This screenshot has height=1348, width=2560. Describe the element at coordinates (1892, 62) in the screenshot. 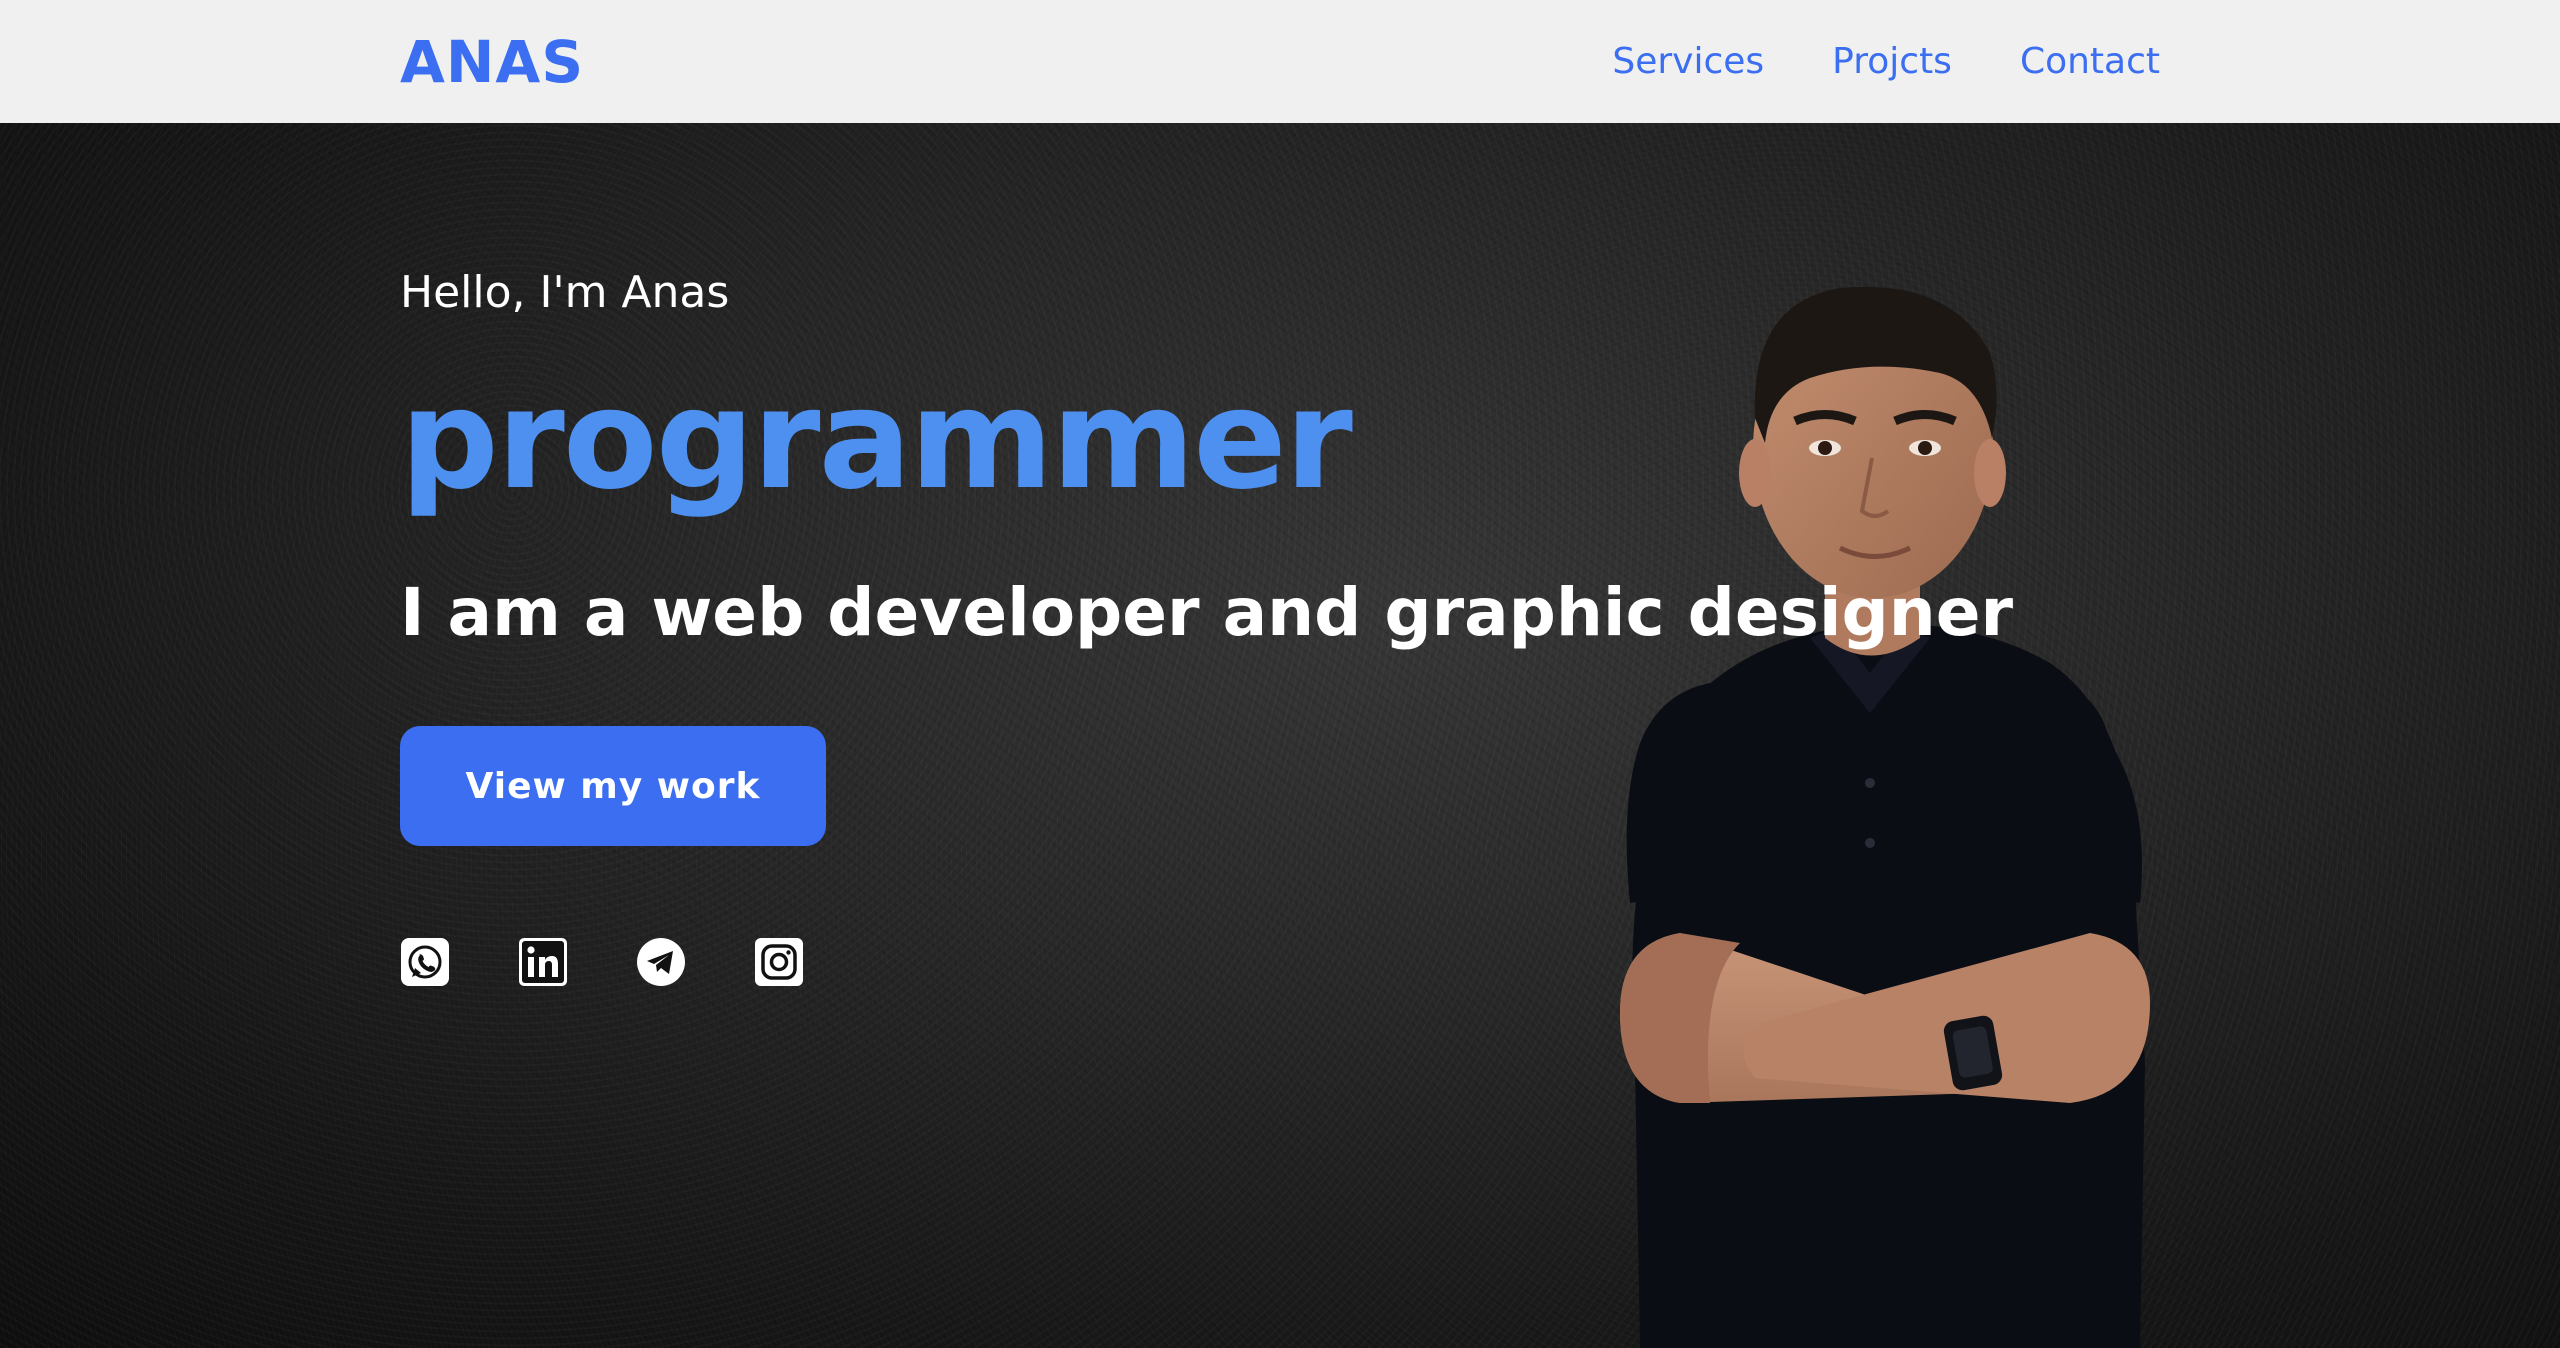

I see `nav-link-projects: Projcts` at that location.